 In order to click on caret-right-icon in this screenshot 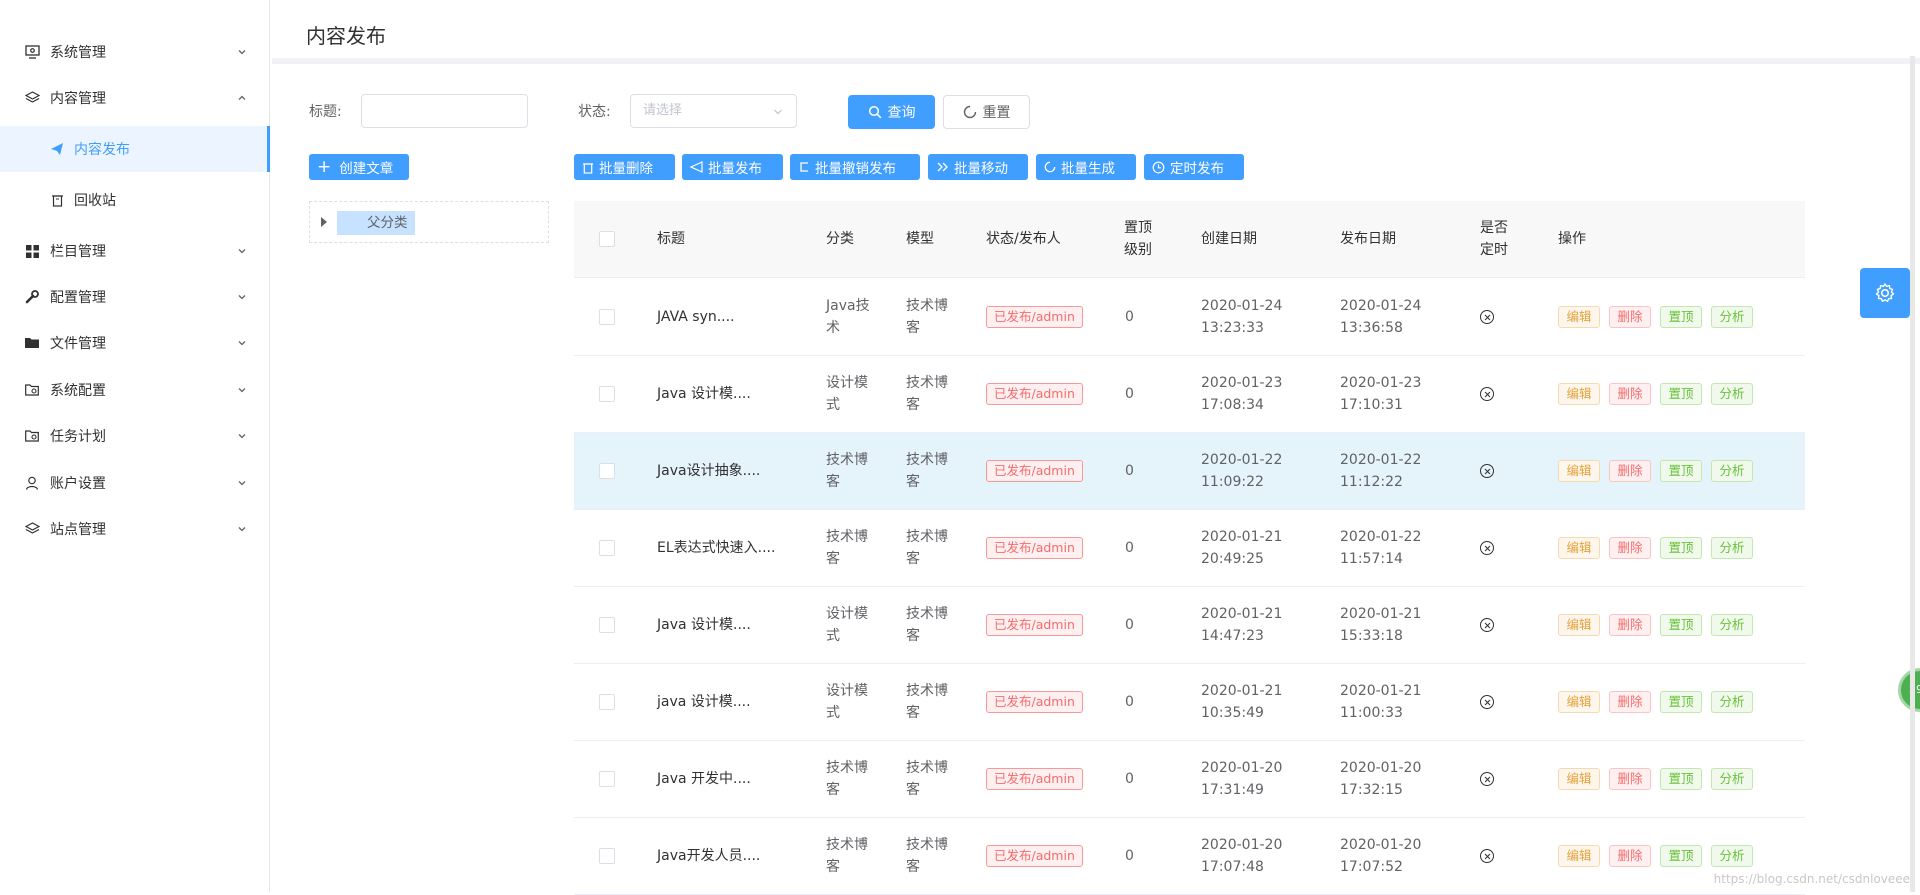, I will do `click(324, 222)`.